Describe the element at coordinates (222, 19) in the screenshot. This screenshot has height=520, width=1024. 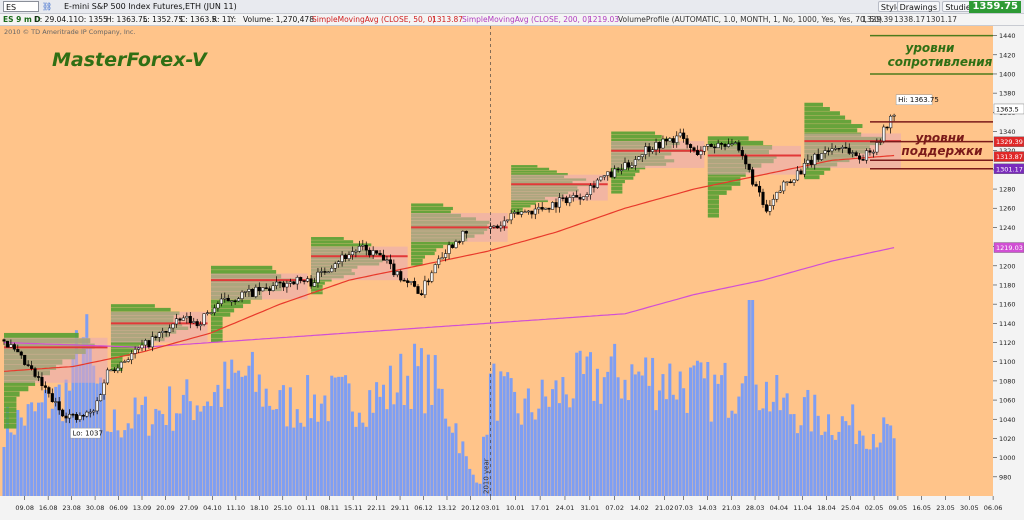
I see `range-value: R: 11` at that location.